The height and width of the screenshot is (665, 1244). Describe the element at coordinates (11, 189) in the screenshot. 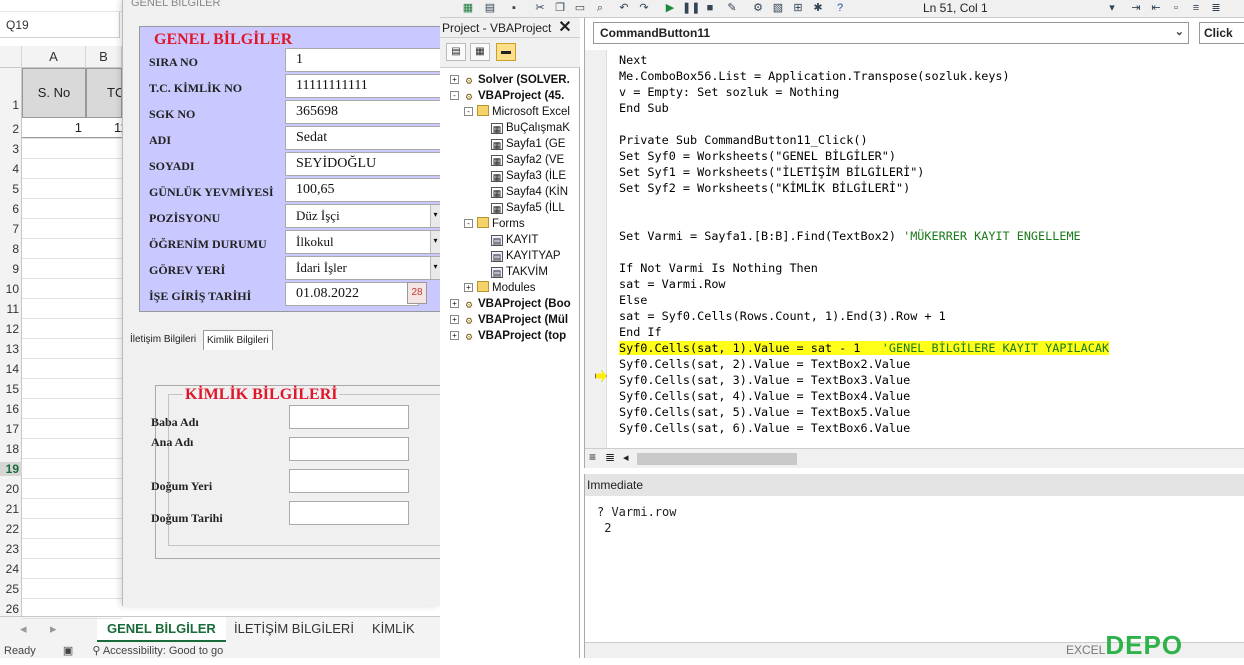

I see `row-header-5: 5` at that location.